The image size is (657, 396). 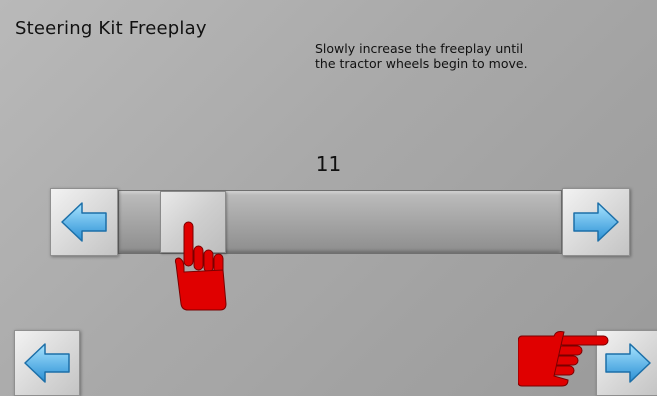 What do you see at coordinates (421, 63) in the screenshot?
I see `instructions-line-2: the tractor wheels begin to move.` at bounding box center [421, 63].